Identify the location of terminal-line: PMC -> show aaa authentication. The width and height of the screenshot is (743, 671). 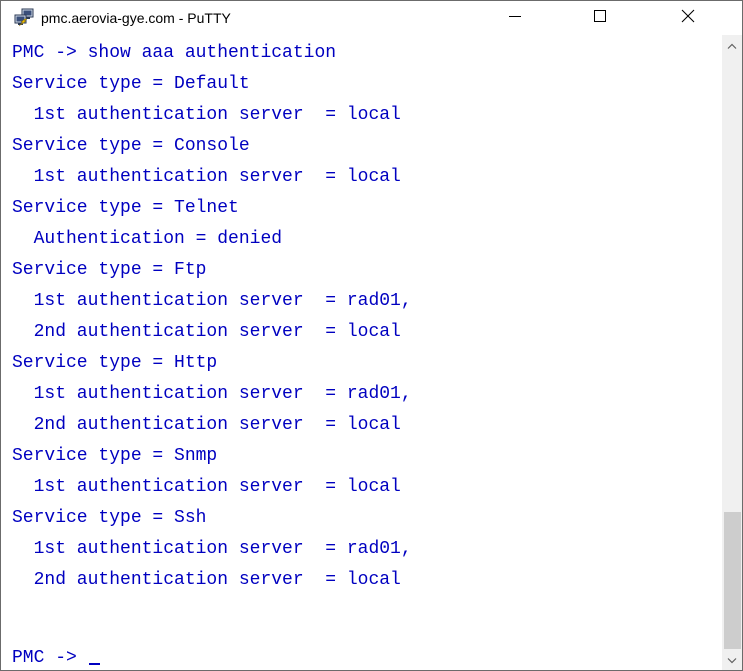
(174, 53).